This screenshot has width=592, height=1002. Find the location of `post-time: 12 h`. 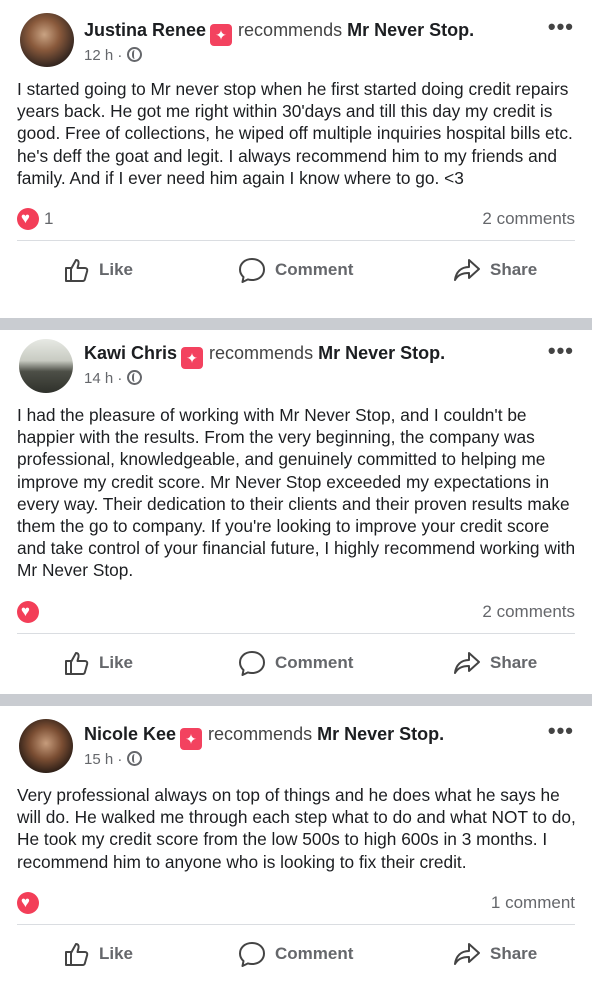

post-time: 12 h is located at coordinates (98, 55).